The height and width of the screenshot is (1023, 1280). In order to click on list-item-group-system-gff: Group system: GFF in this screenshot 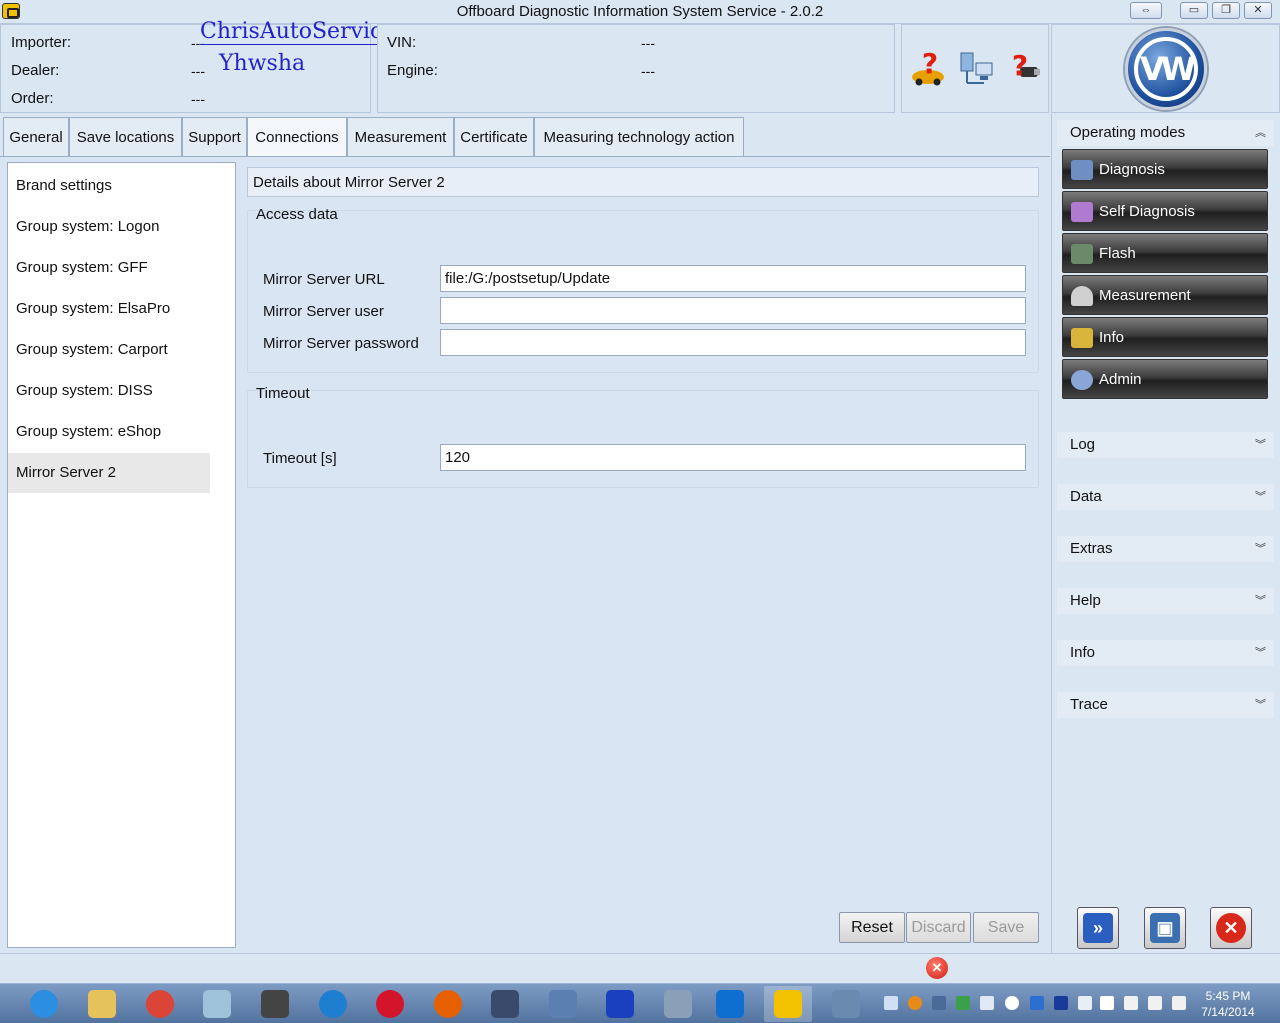, I will do `click(109, 268)`.